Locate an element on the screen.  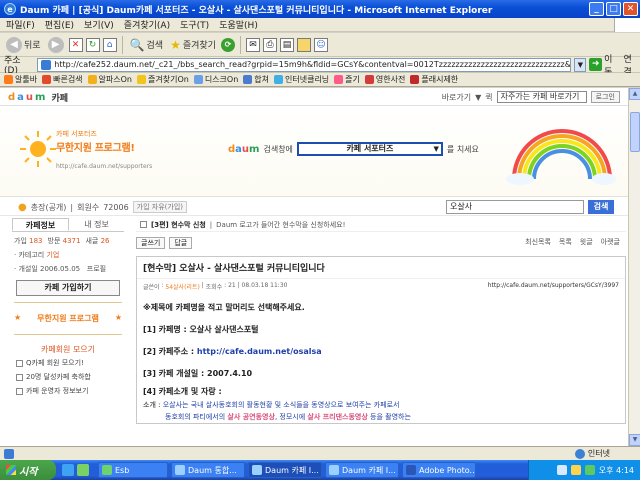
program-header: ★ 무한지원 프로그램 ★ is located at coordinates (68, 318).